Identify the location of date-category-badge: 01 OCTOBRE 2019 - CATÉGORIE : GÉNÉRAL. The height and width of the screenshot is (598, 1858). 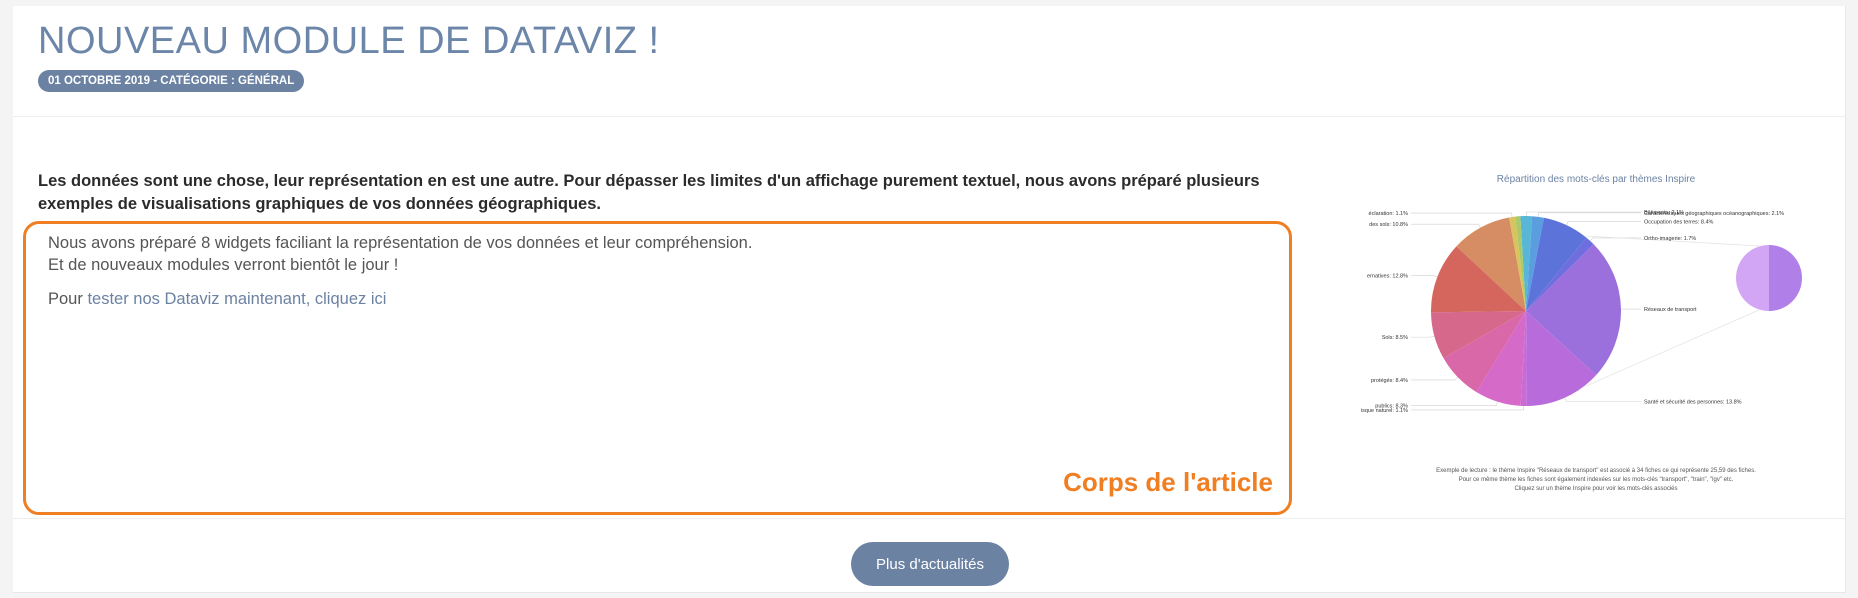
(171, 81).